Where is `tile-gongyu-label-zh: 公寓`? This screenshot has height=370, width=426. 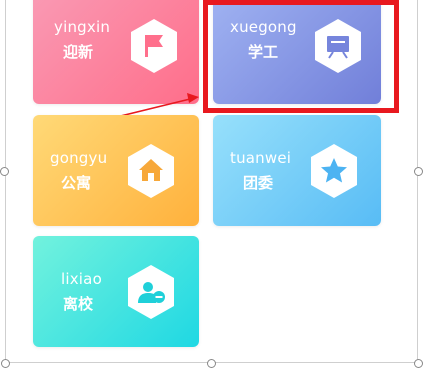 tile-gongyu-label-zh: 公寓 is located at coordinates (76, 183).